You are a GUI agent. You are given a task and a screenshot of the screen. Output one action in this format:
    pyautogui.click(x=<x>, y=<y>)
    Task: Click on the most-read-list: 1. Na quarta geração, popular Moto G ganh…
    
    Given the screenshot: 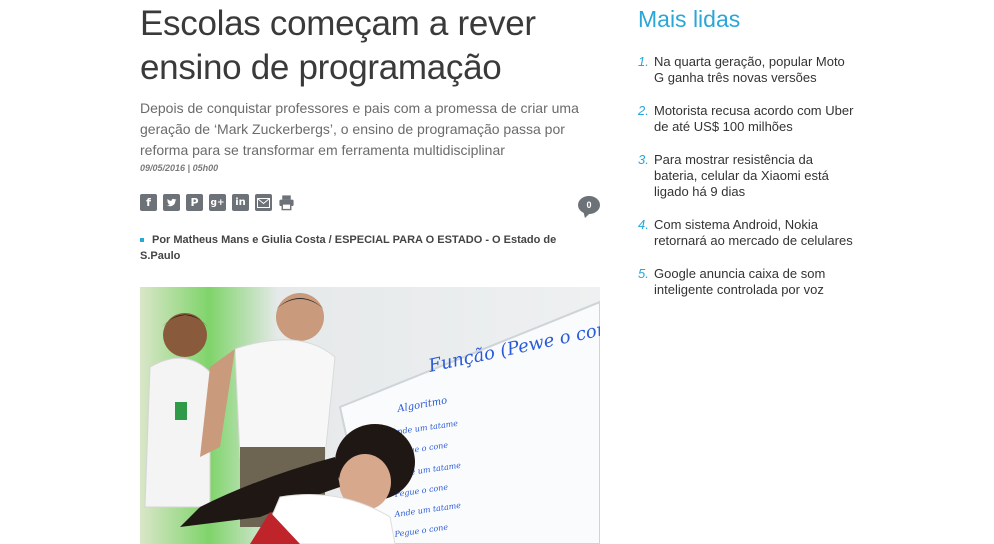 What is the action you would take?
    pyautogui.click(x=748, y=184)
    